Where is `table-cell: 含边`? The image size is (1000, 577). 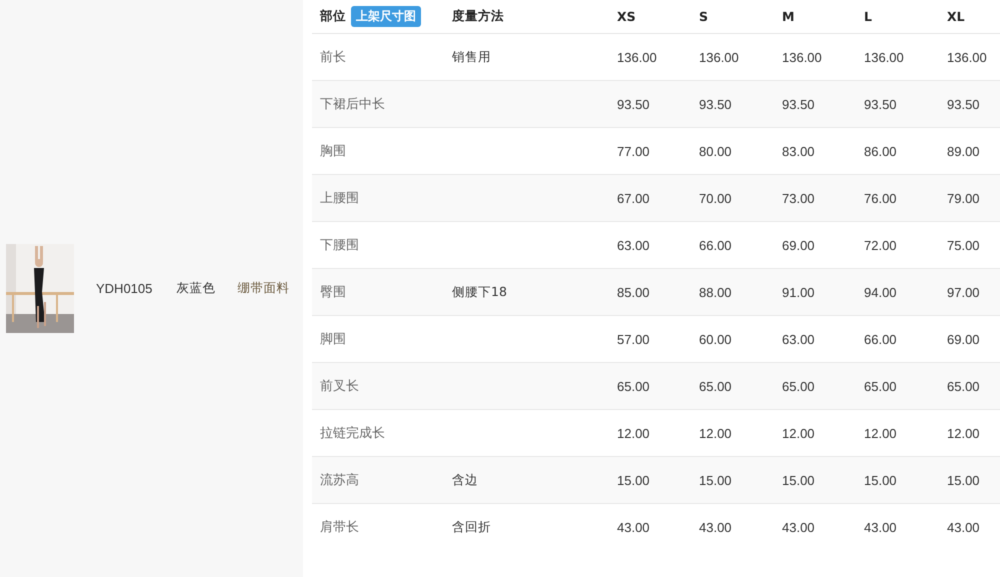 table-cell: 含边 is located at coordinates (465, 480).